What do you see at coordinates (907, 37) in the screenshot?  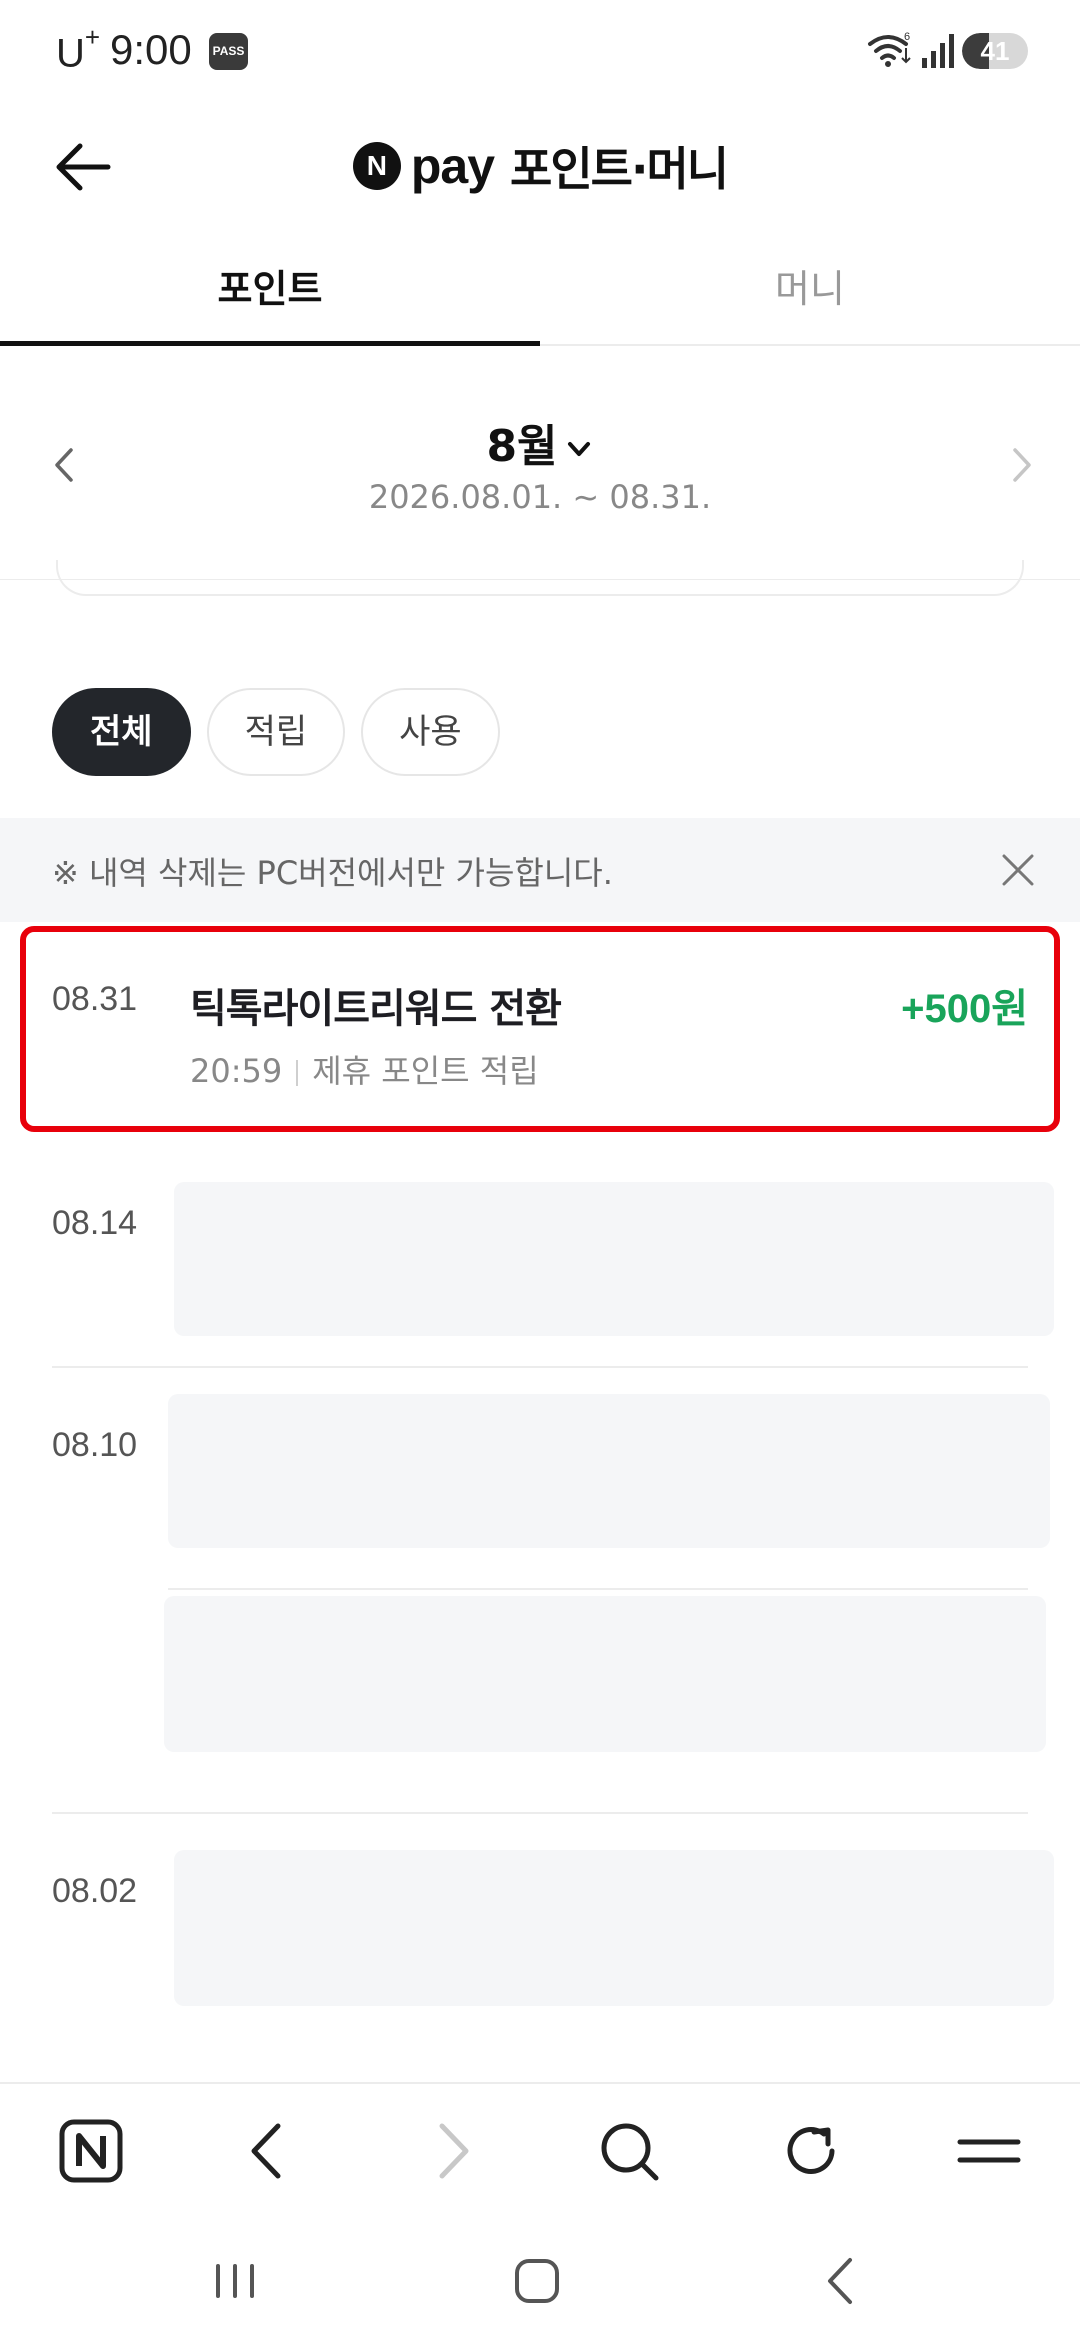 I see `svg-text: 6` at bounding box center [907, 37].